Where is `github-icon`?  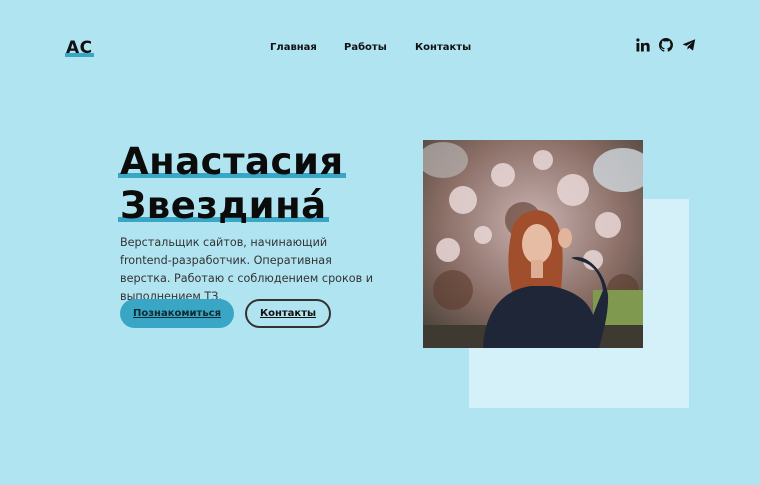
github-icon is located at coordinates (666, 45).